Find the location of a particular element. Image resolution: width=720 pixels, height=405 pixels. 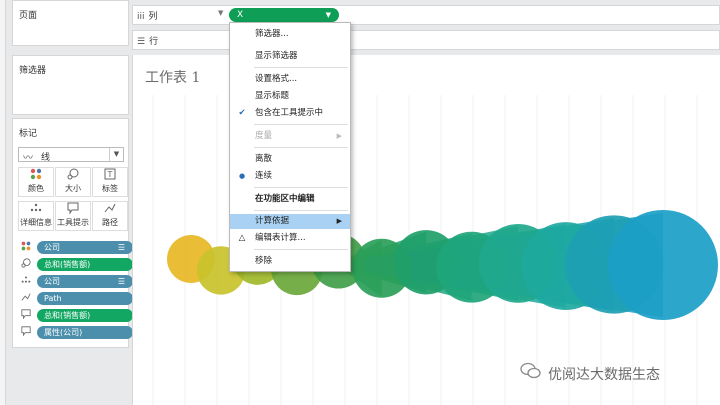

pill-company-attribute: 属性(公司) is located at coordinates (85, 332).